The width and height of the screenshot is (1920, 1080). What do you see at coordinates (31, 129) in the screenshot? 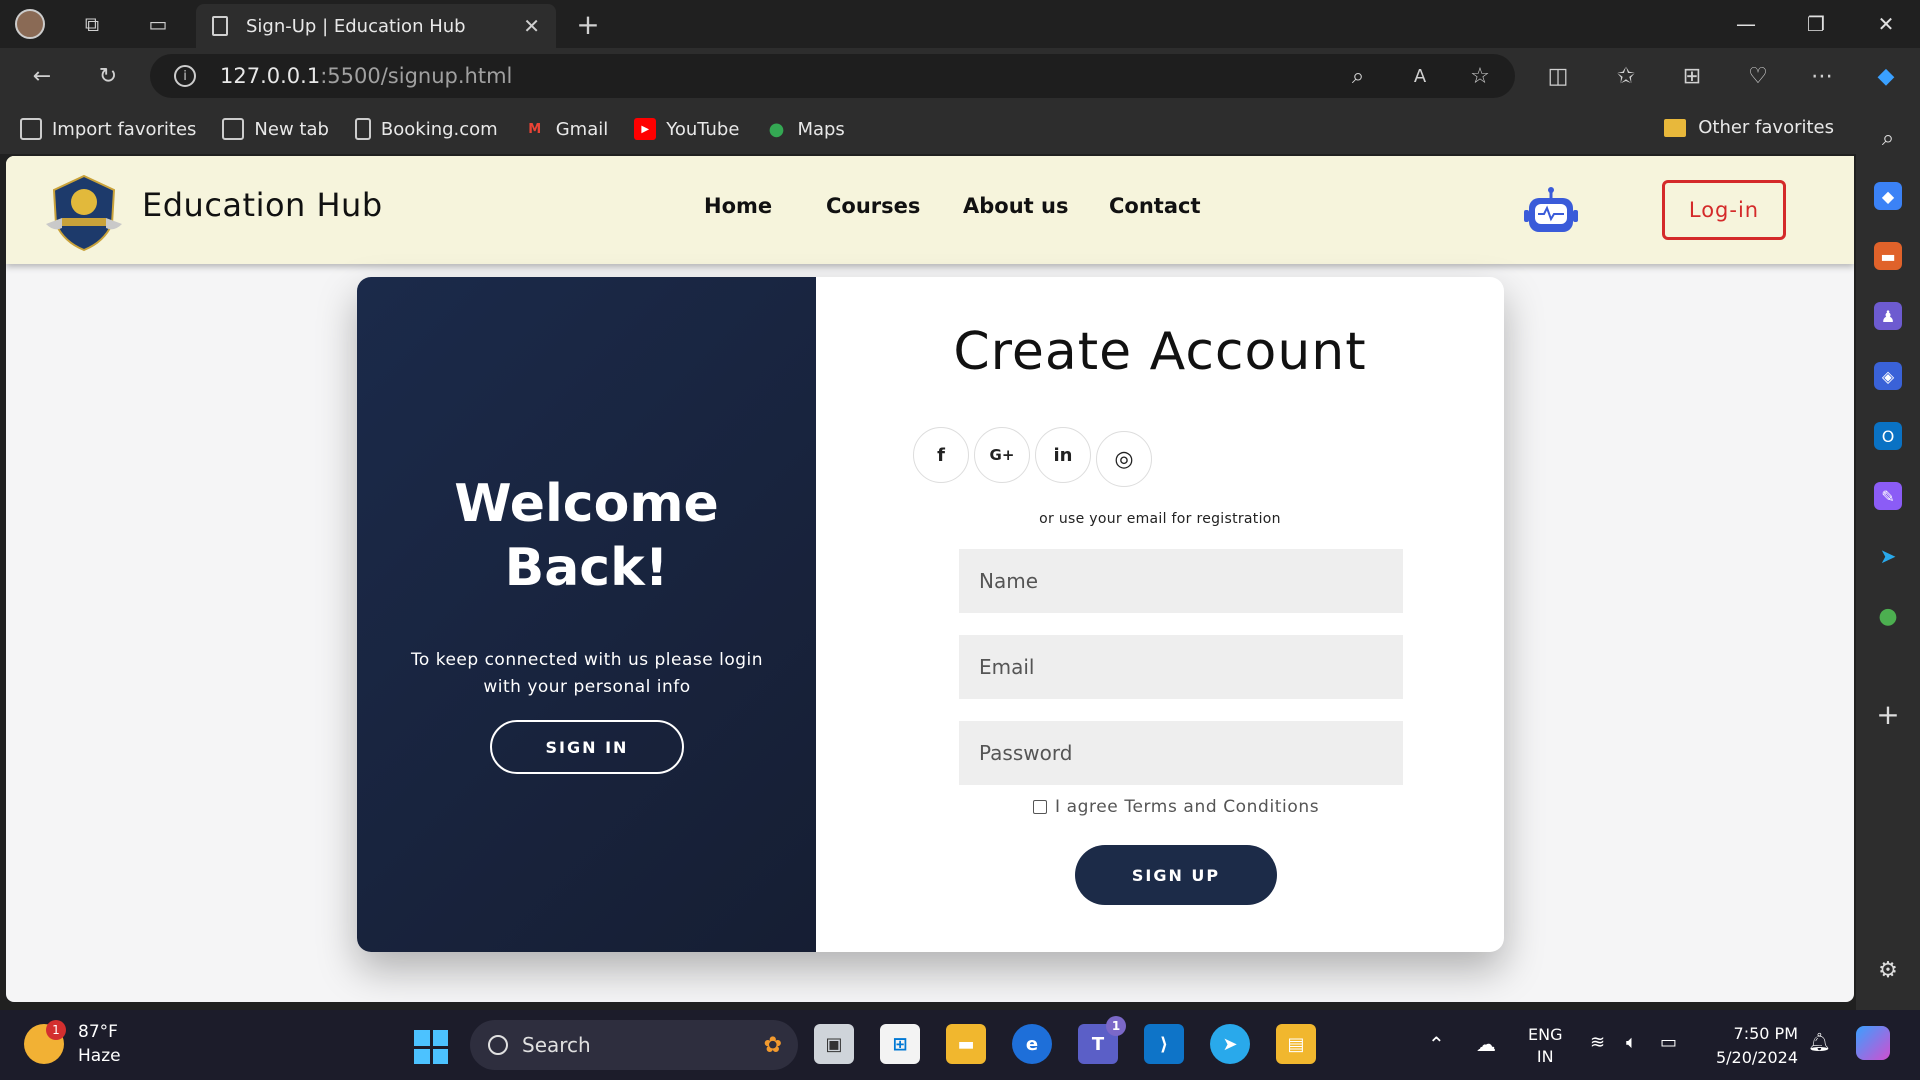
I see `import-icon` at bounding box center [31, 129].